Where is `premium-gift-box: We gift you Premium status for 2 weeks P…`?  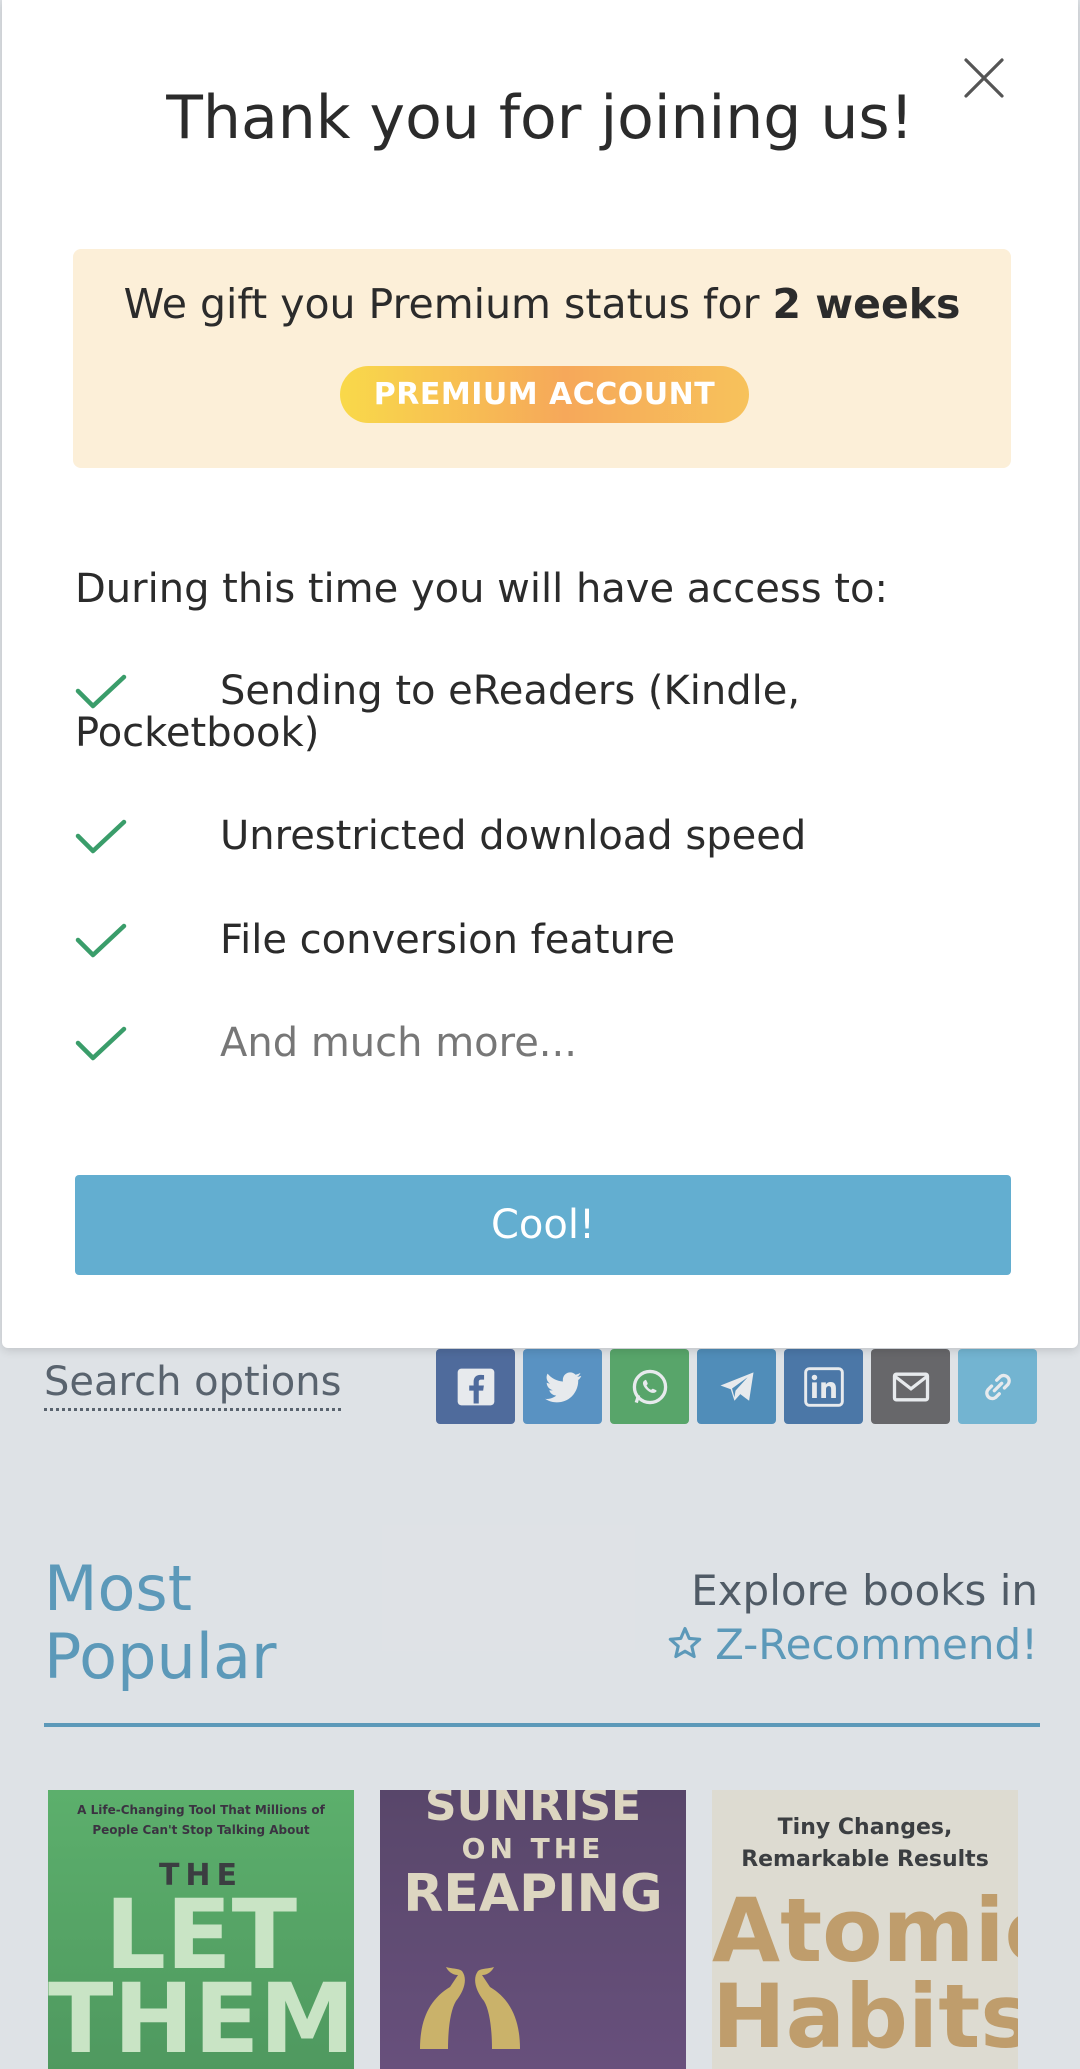
premium-gift-box: We gift you Premium status for 2 weeks P… is located at coordinates (542, 358).